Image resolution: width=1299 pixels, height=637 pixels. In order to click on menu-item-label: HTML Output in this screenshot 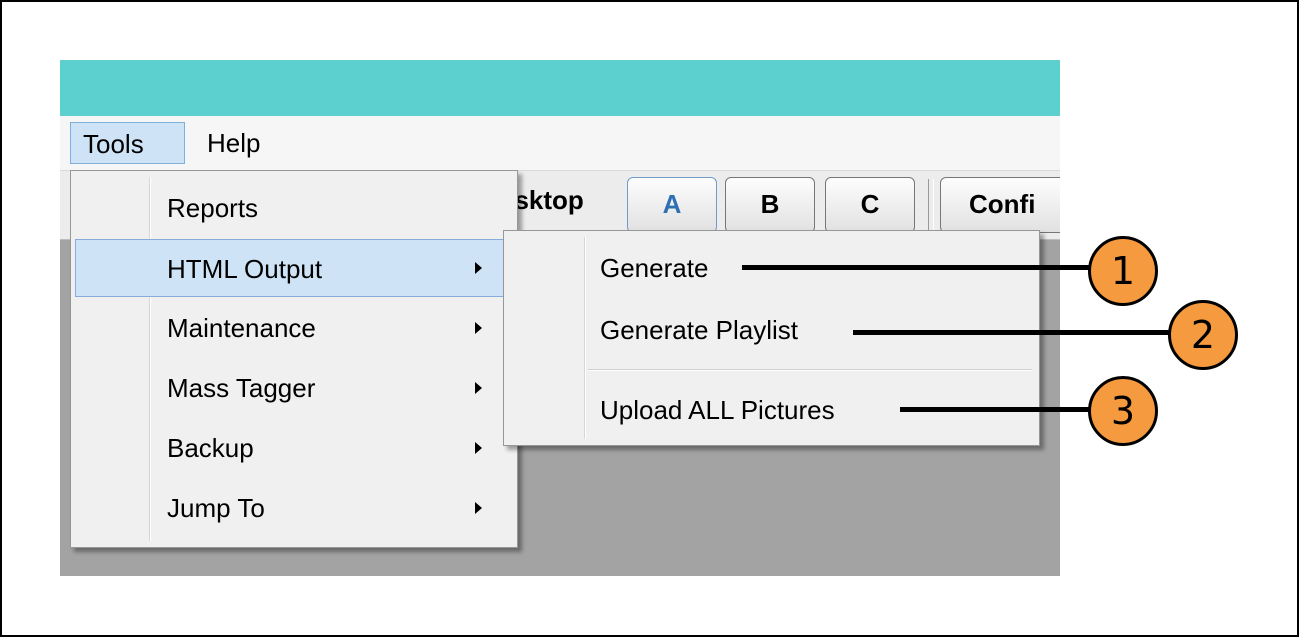, I will do `click(245, 269)`.